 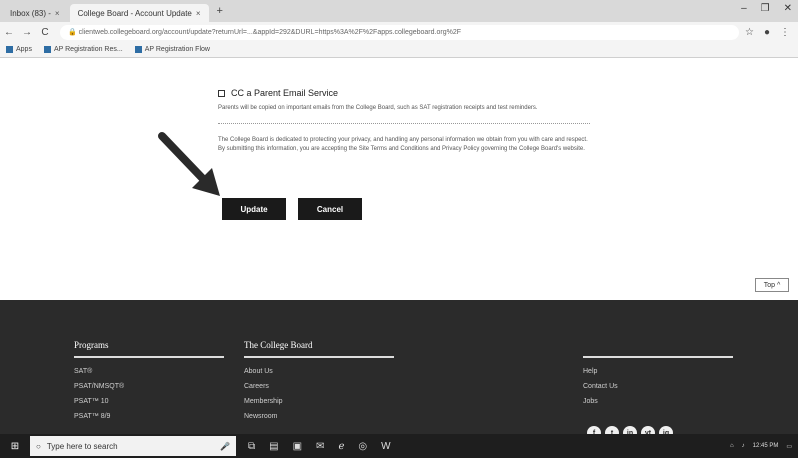 I want to click on volume-icon: ♪, so click(x=743, y=446).